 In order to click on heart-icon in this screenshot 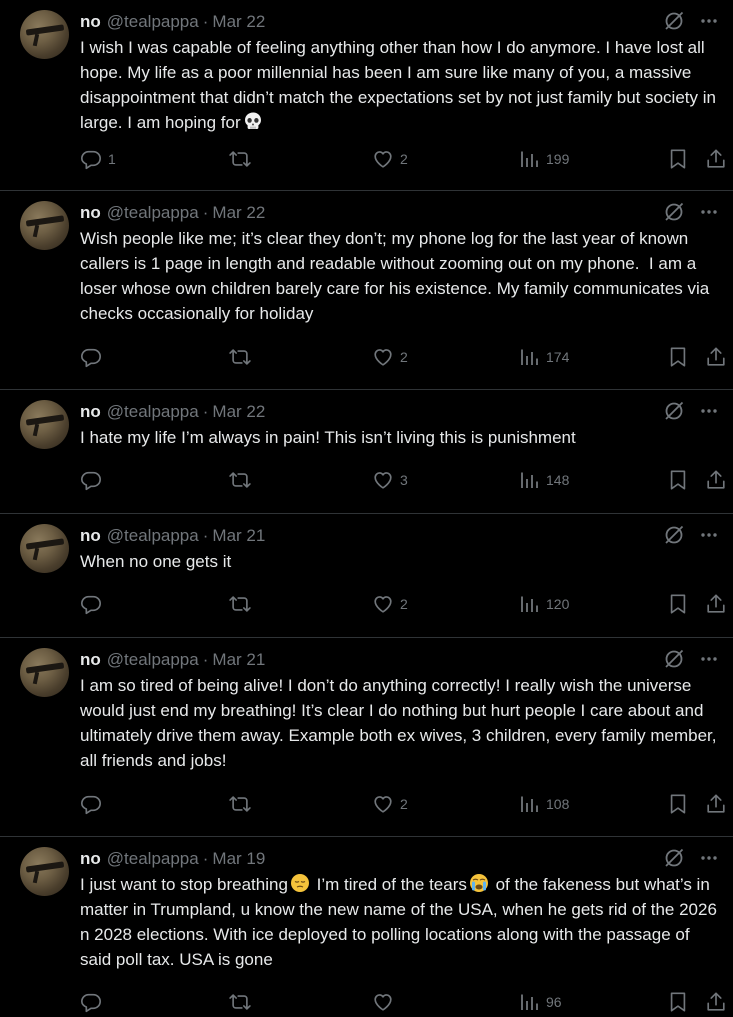, I will do `click(383, 604)`.